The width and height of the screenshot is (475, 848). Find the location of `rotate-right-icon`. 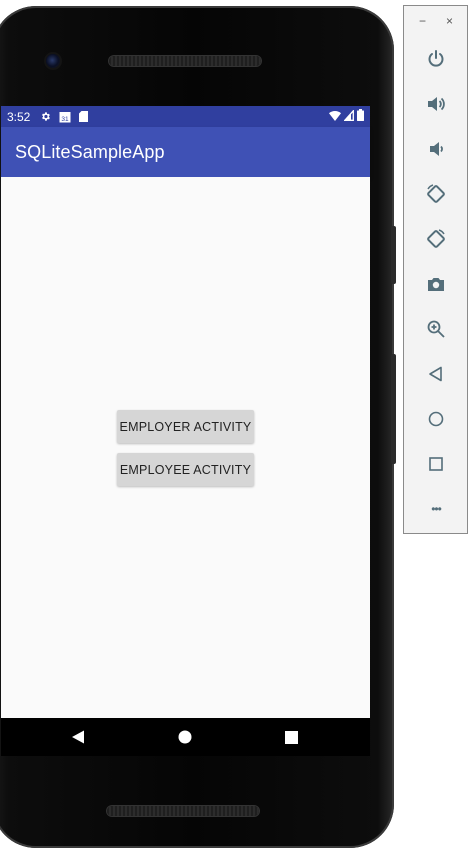

rotate-right-icon is located at coordinates (436, 238).